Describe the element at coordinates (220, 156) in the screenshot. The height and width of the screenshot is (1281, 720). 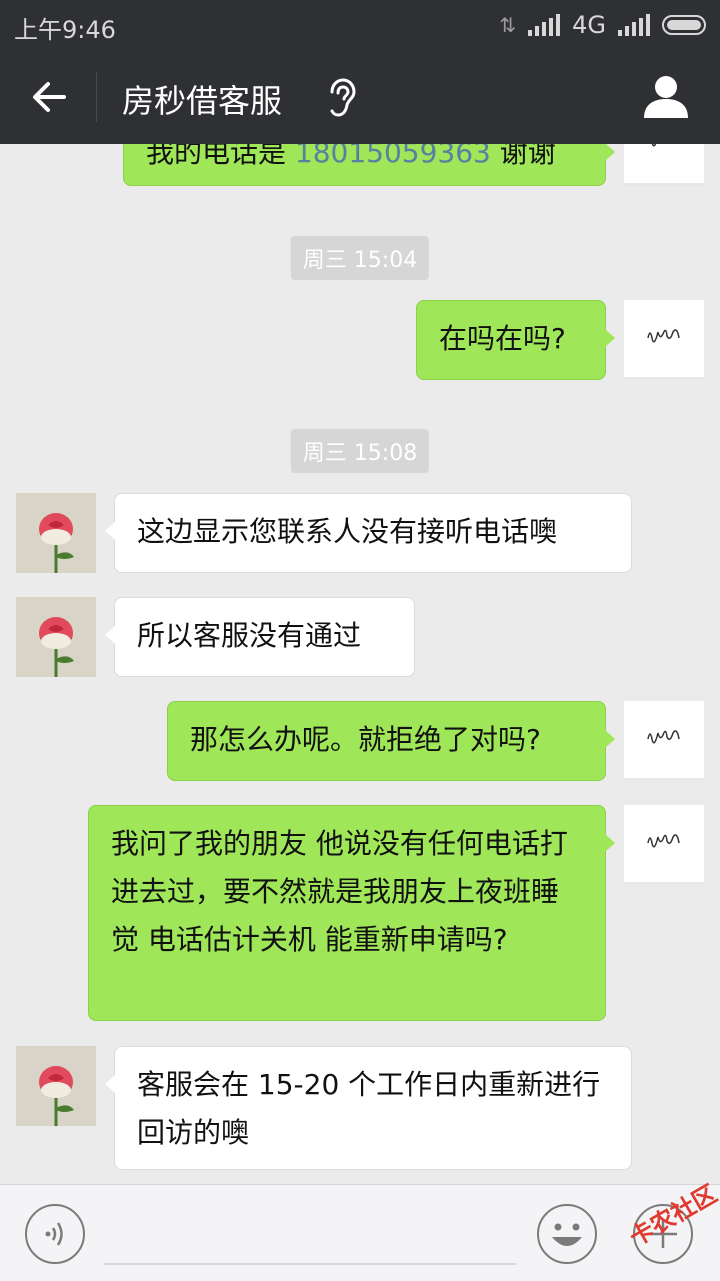
I see `message-text: 我的电话是` at that location.